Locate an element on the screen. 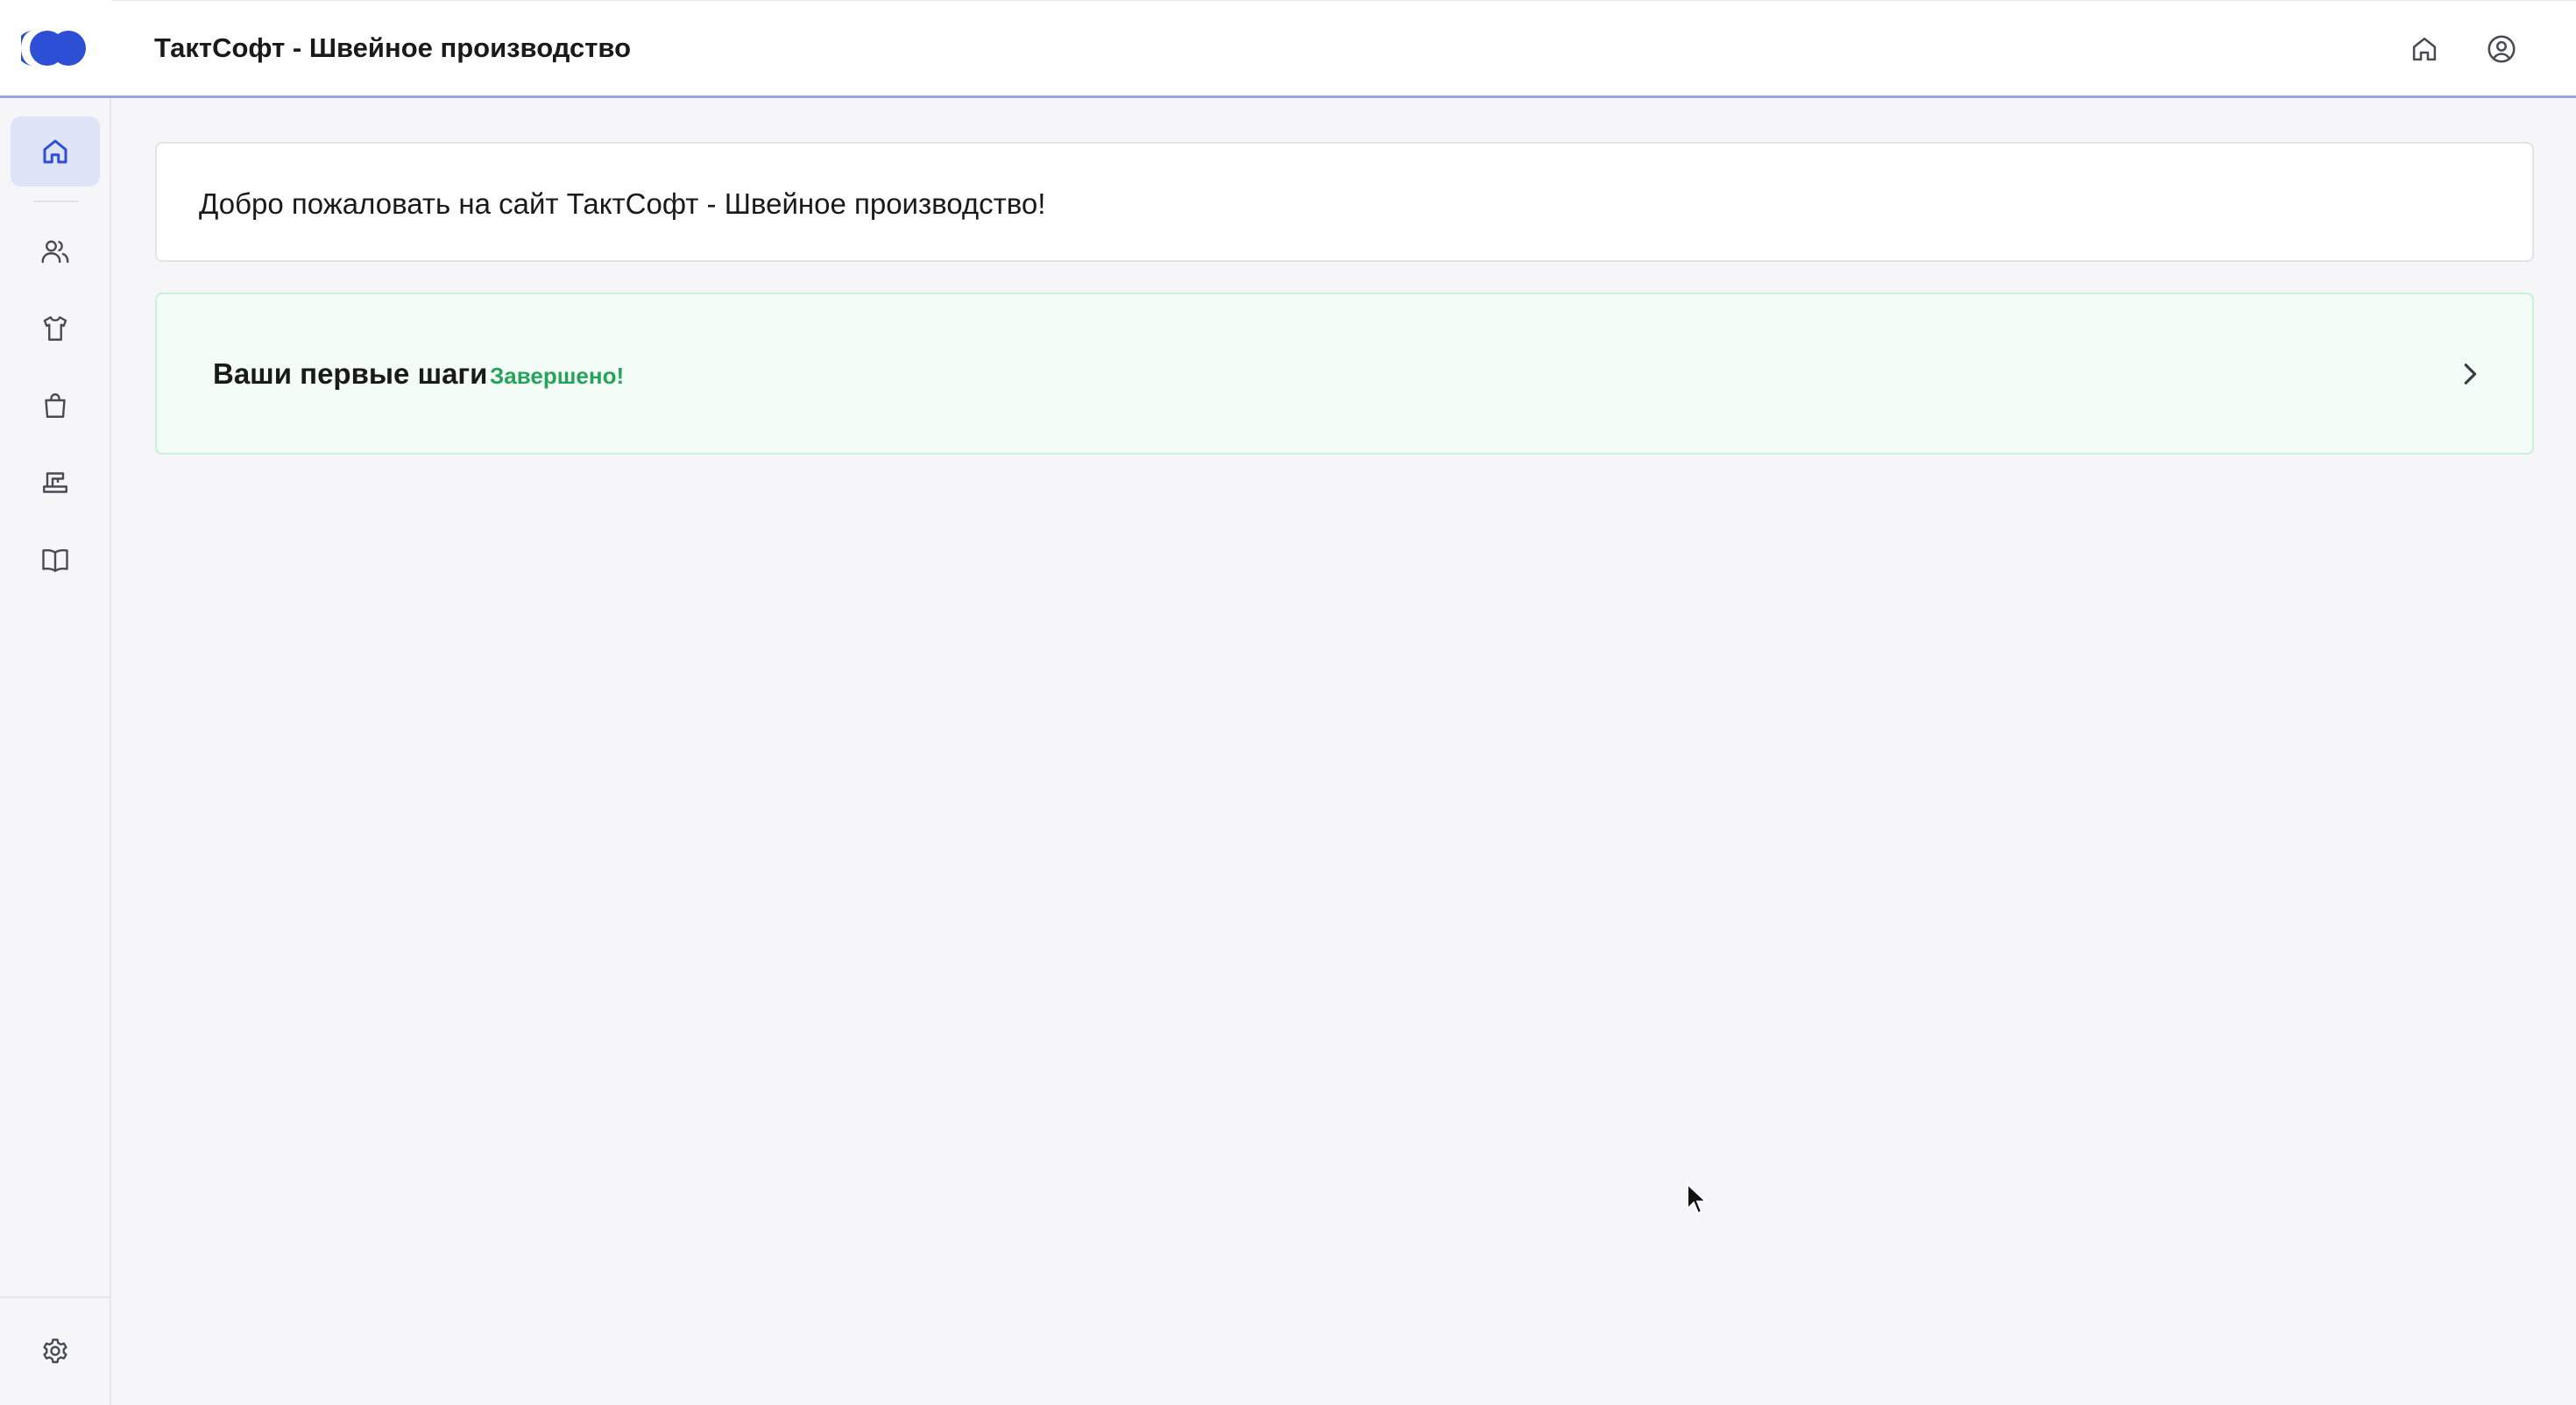  mouse-cursor-icon is located at coordinates (1698, 1199).